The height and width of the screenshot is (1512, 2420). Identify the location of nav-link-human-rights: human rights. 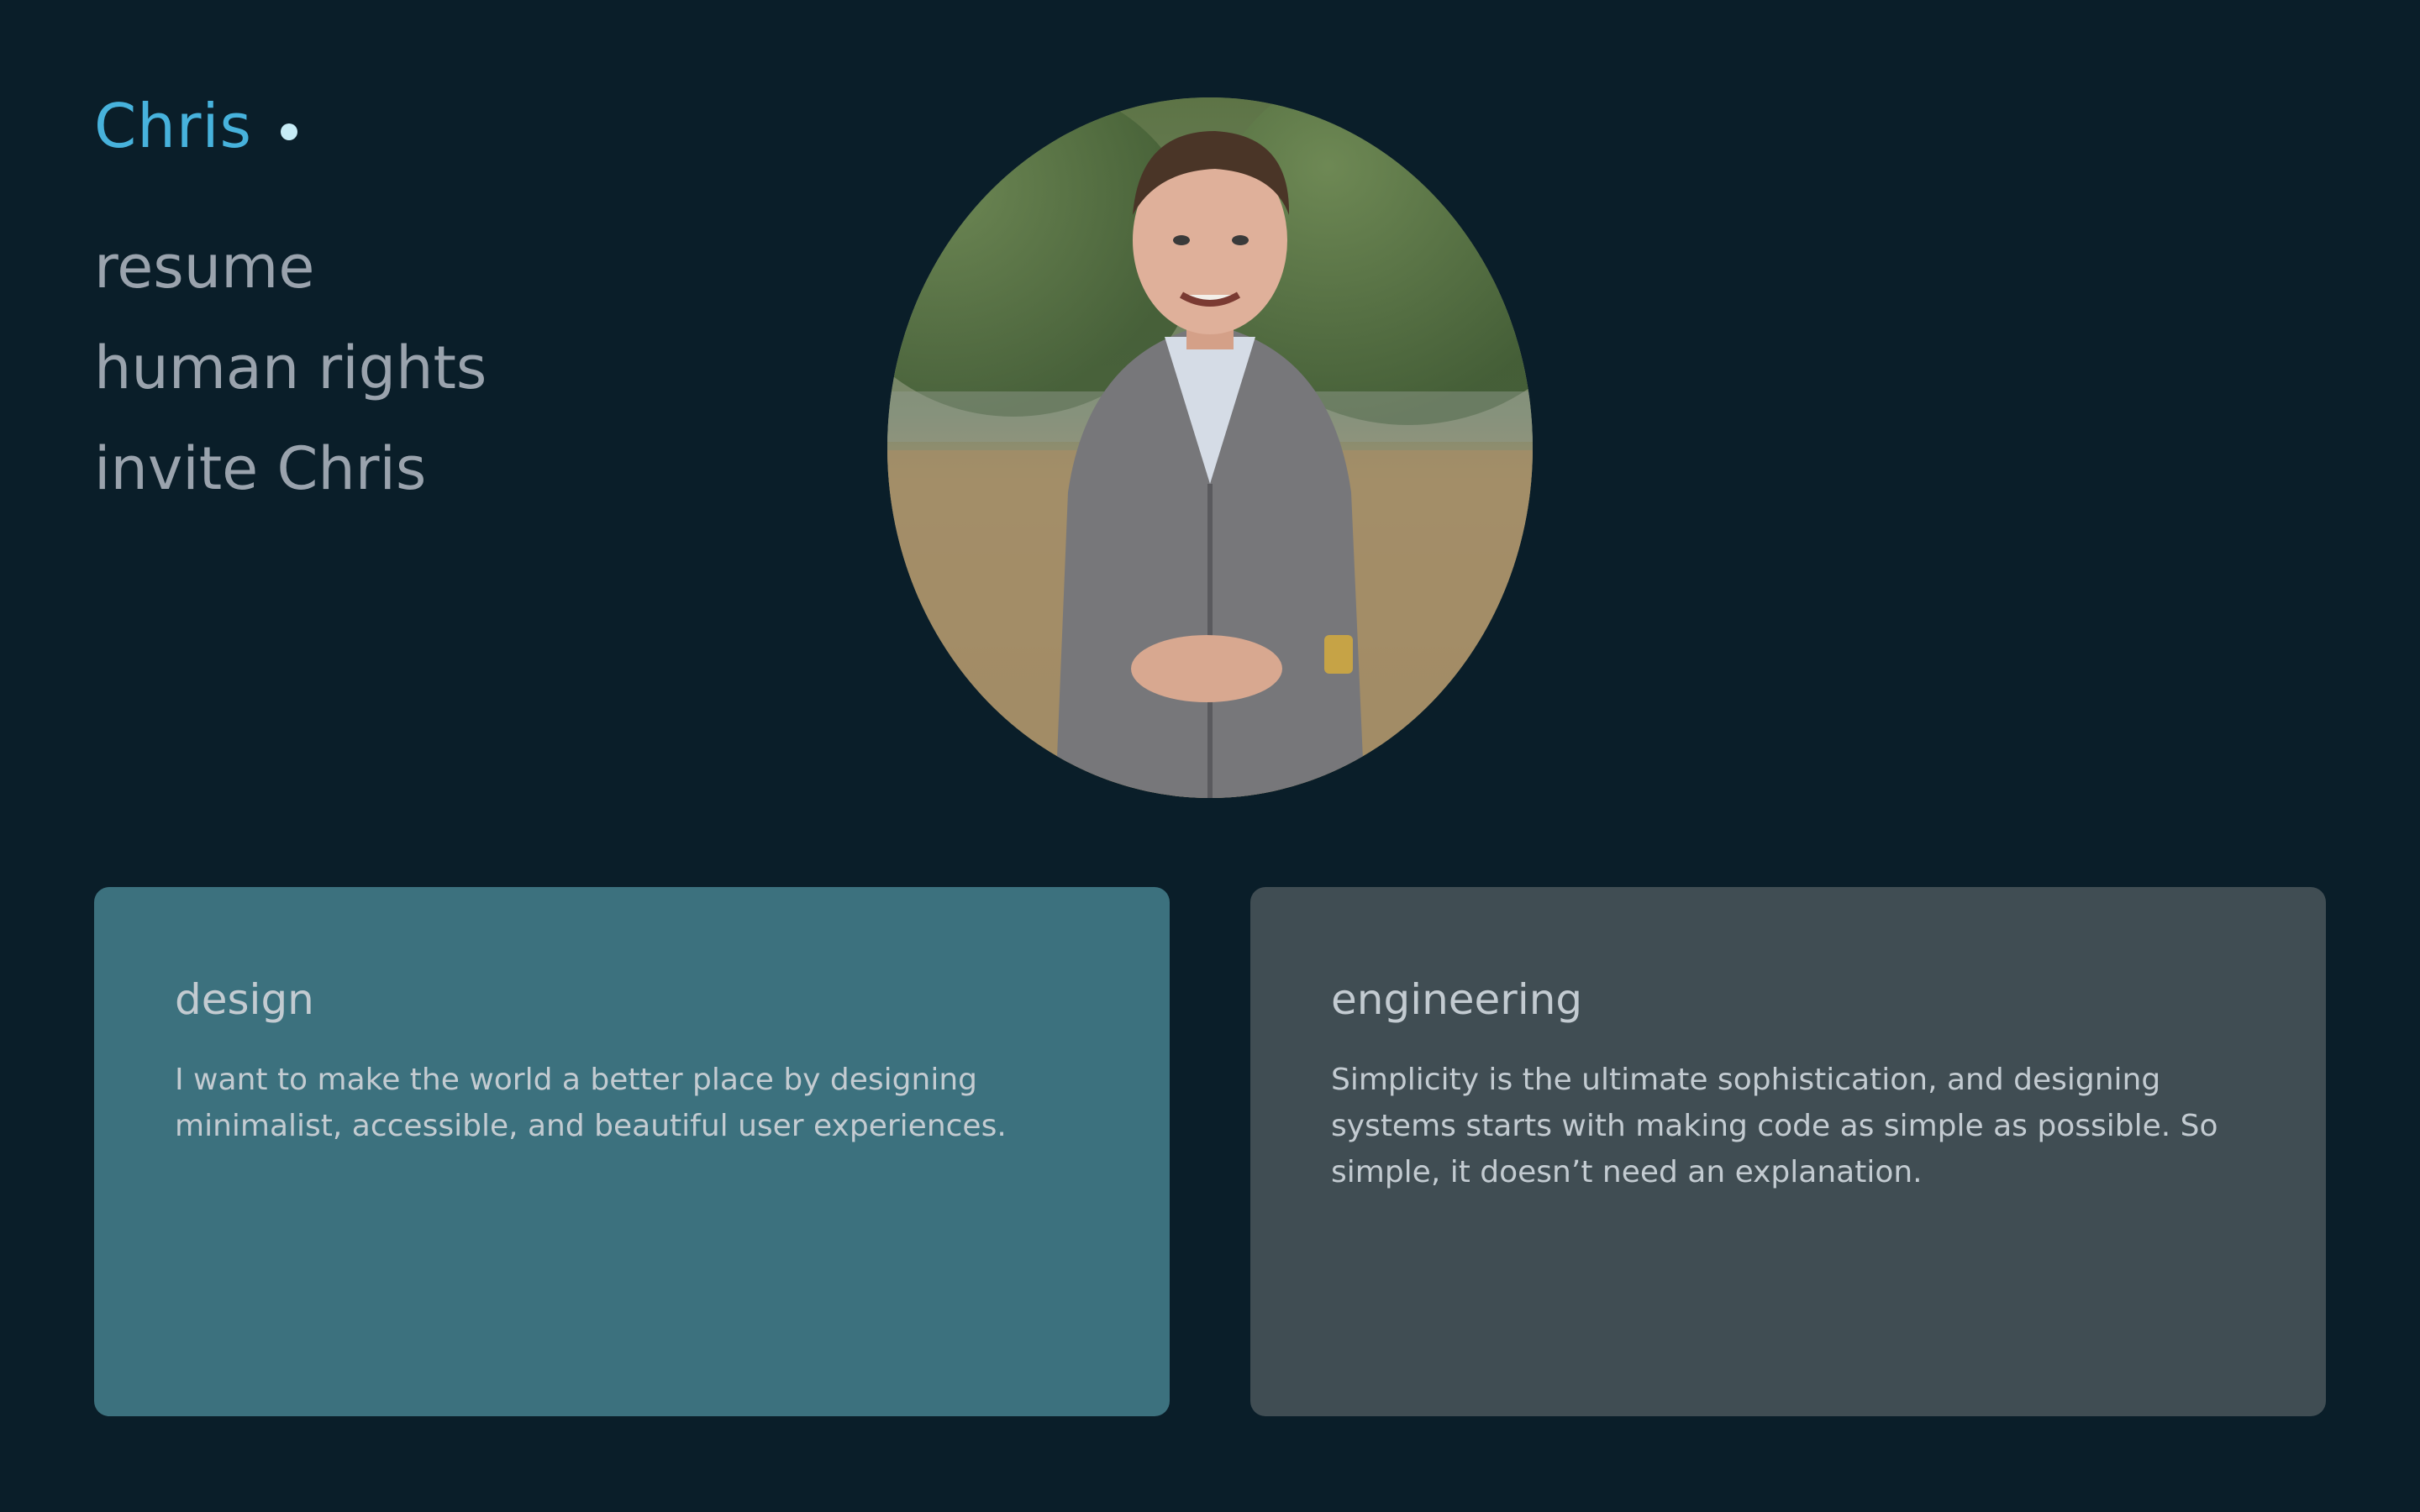
(291, 368).